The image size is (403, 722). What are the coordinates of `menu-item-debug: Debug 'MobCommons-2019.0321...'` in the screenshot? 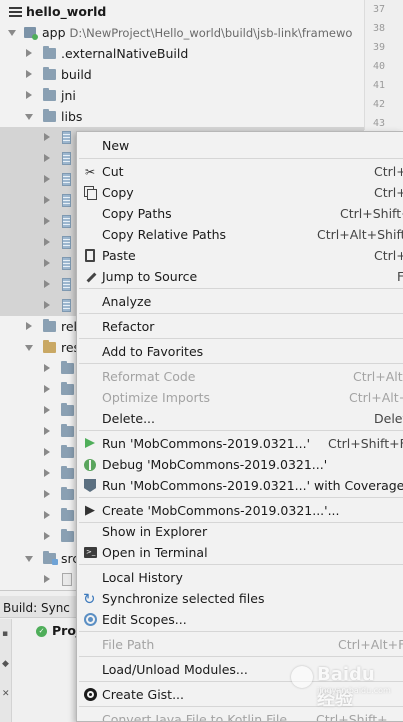 It's located at (240, 464).